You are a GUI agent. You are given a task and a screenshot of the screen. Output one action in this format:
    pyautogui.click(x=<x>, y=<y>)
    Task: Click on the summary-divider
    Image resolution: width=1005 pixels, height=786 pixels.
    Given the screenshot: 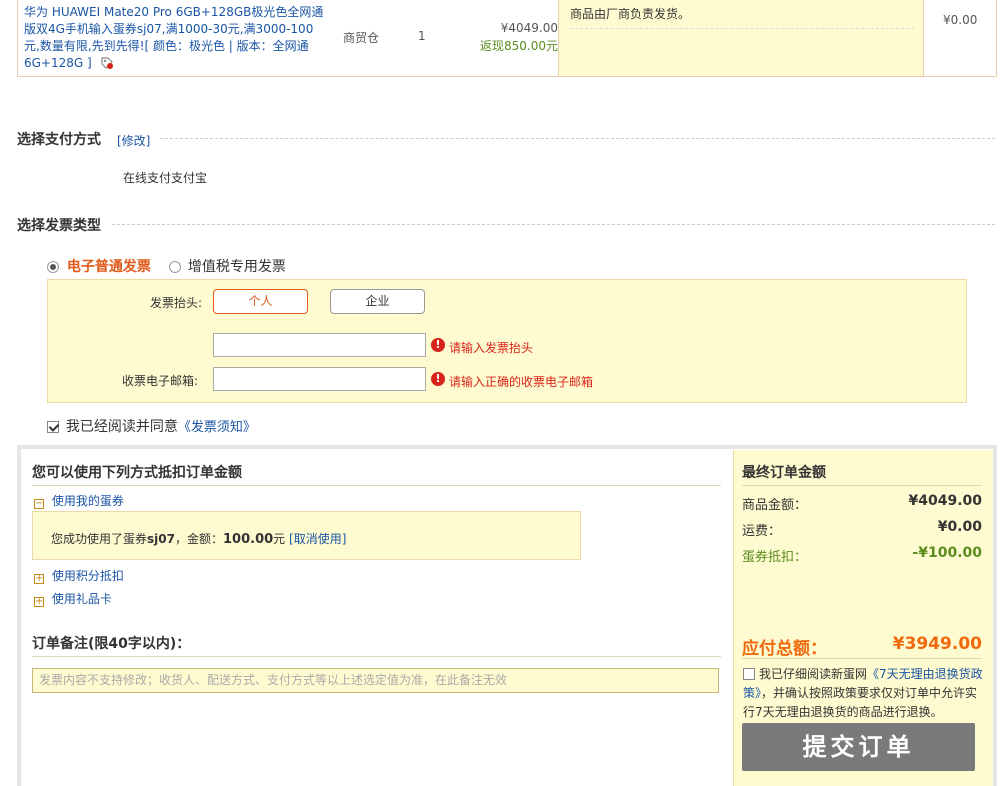 What is the action you would take?
    pyautogui.click(x=862, y=485)
    